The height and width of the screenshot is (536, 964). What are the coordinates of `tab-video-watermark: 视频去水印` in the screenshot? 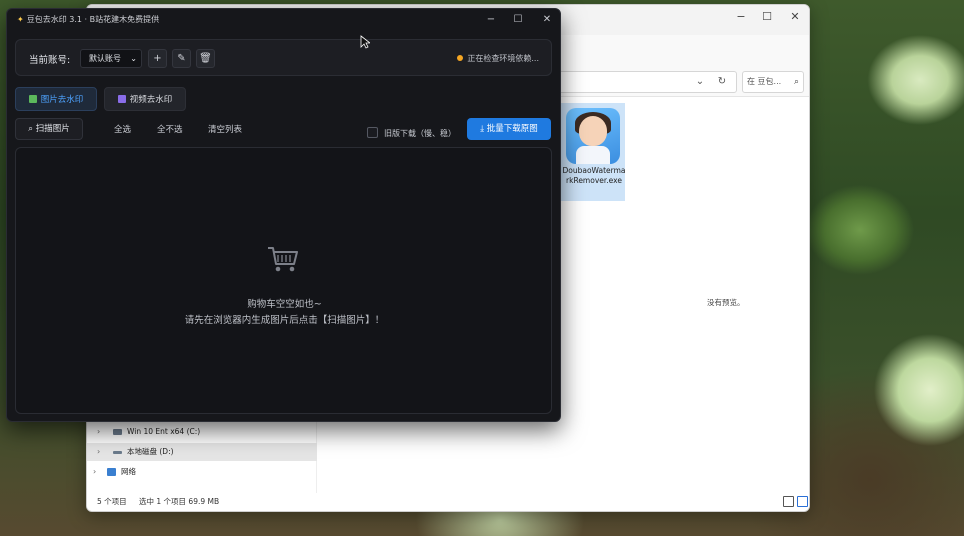 It's located at (145, 99).